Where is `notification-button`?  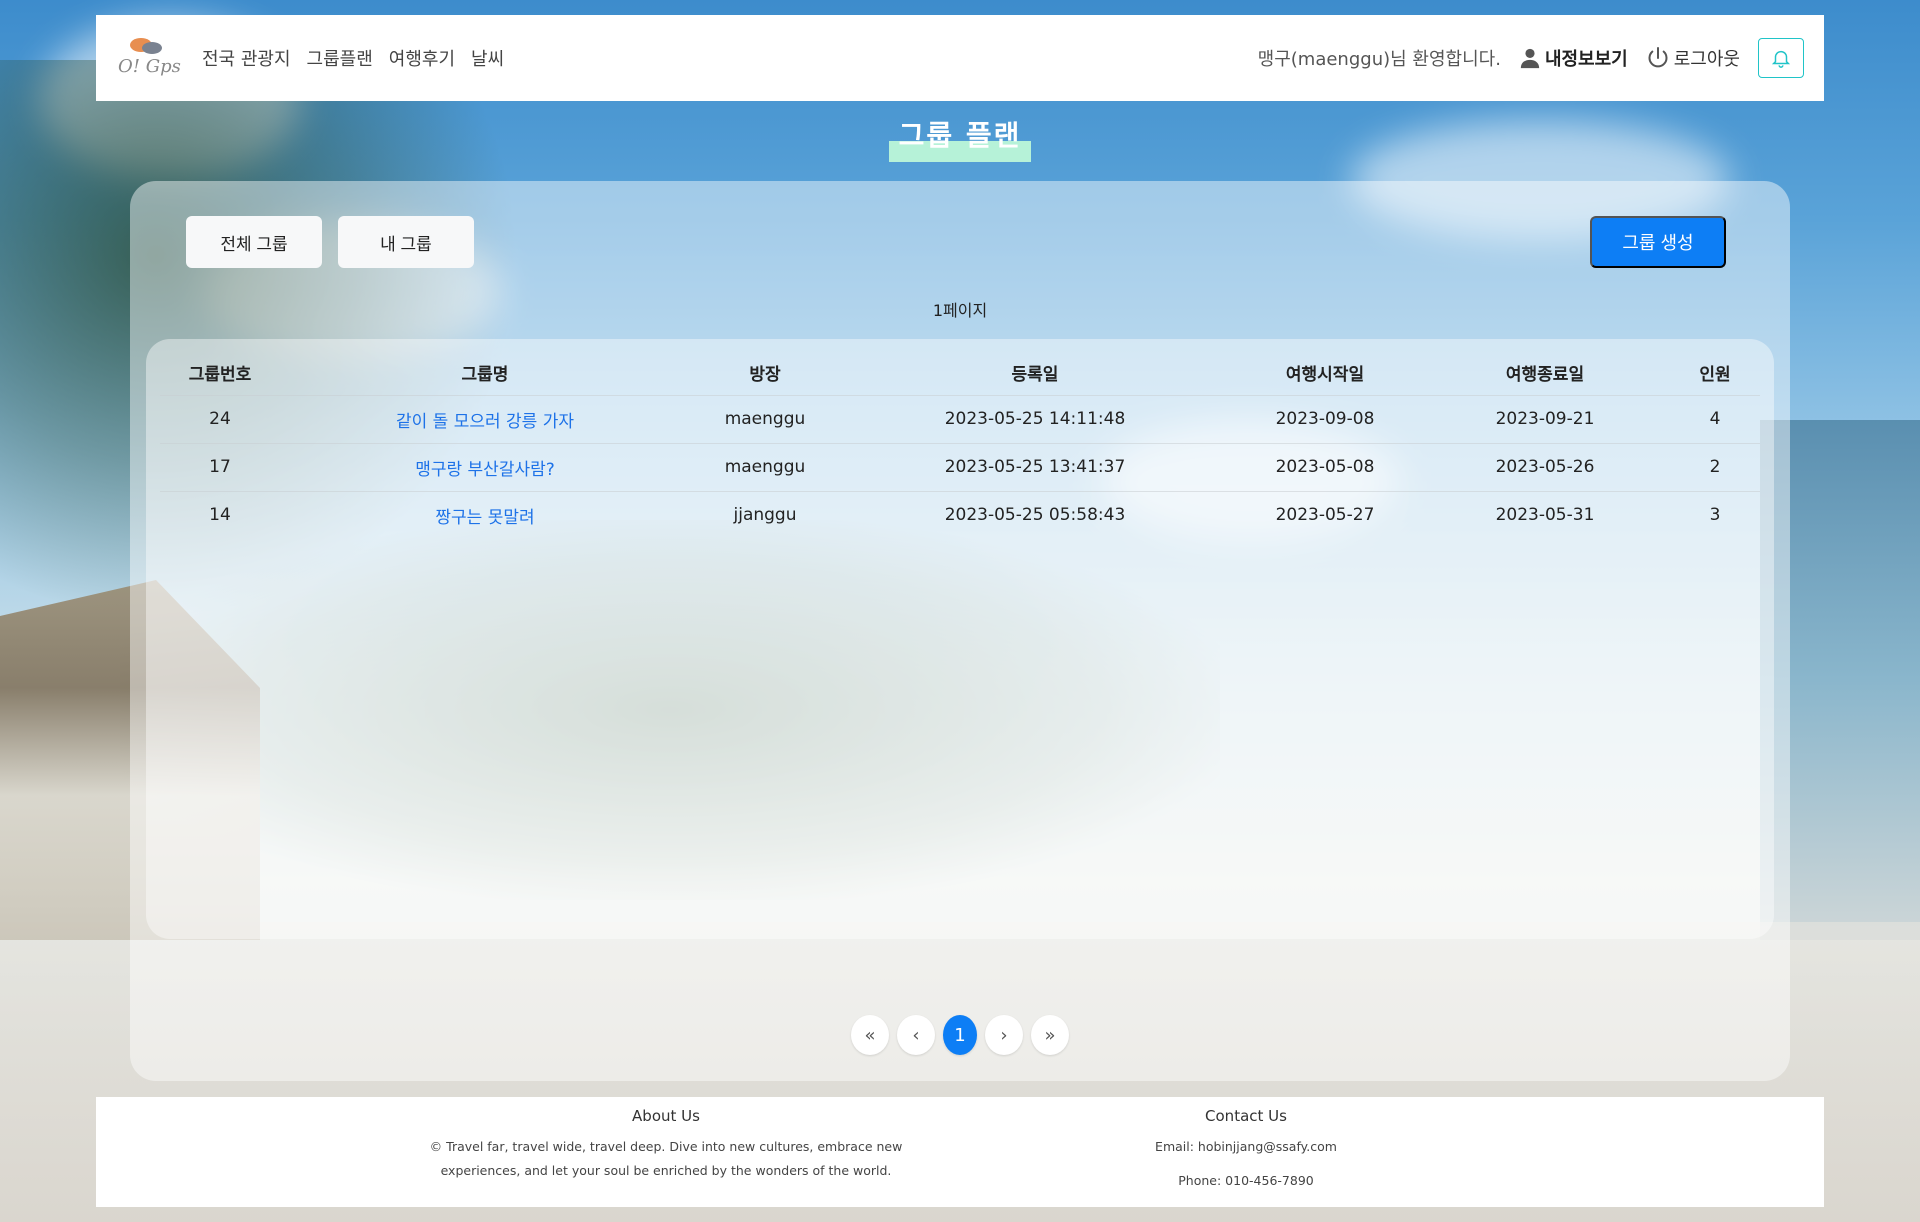 notification-button is located at coordinates (1781, 58).